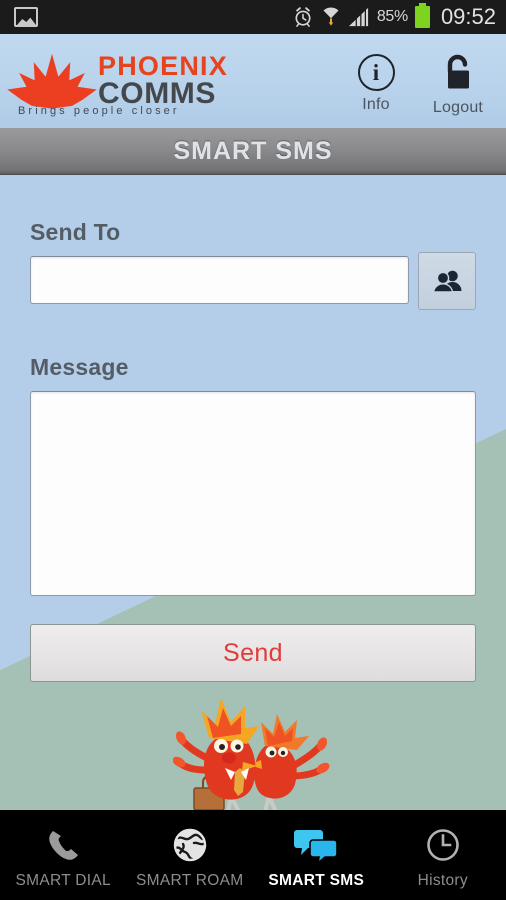  I want to click on send-to-input, so click(219, 280).